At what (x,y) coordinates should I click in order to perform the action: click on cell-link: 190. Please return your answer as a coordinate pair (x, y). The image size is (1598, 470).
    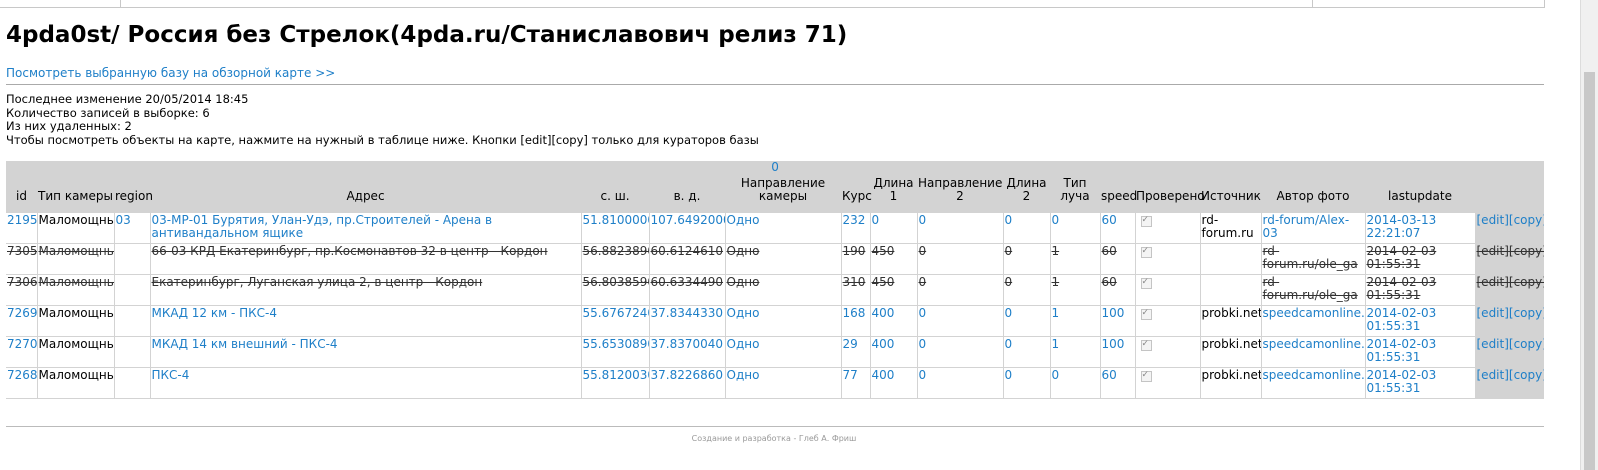
    Looking at the image, I should click on (854, 251).